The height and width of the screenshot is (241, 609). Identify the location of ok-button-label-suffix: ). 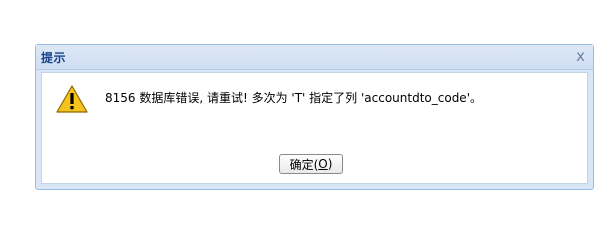
(330, 164).